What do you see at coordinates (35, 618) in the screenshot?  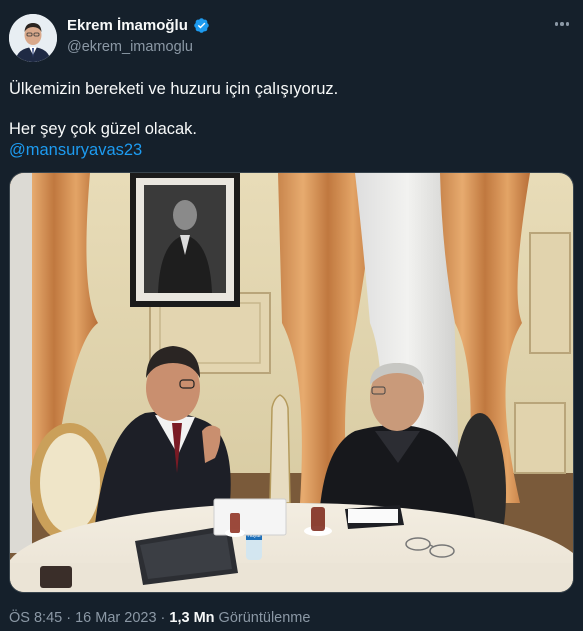 I see `tweet-time: ÖS 8:45` at bounding box center [35, 618].